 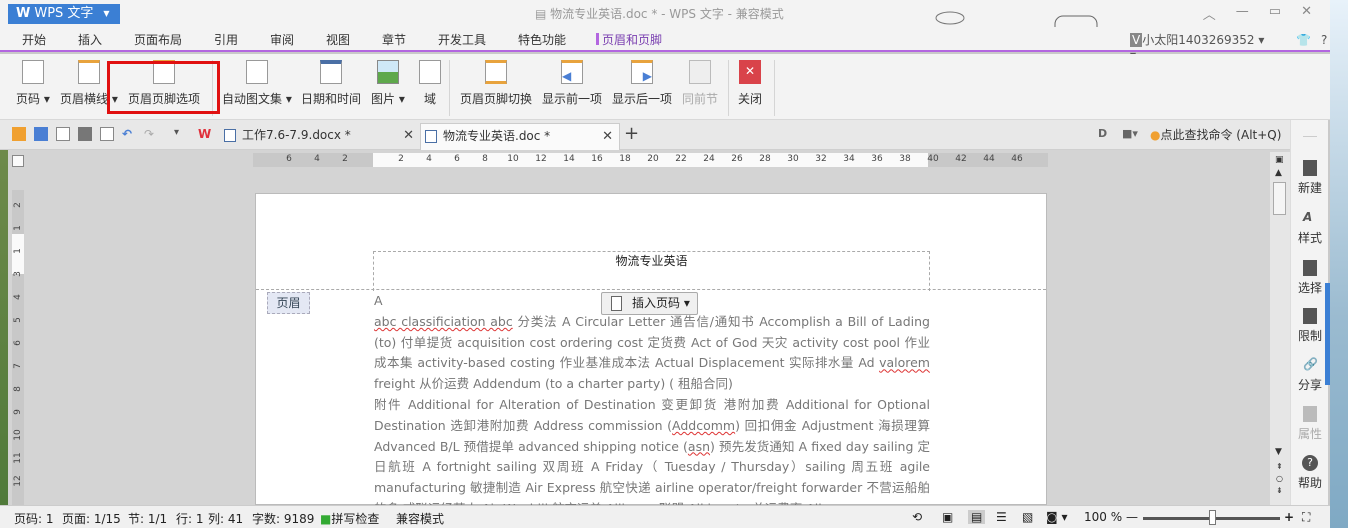 What do you see at coordinates (85, 134) in the screenshot?
I see `print-icon` at bounding box center [85, 134].